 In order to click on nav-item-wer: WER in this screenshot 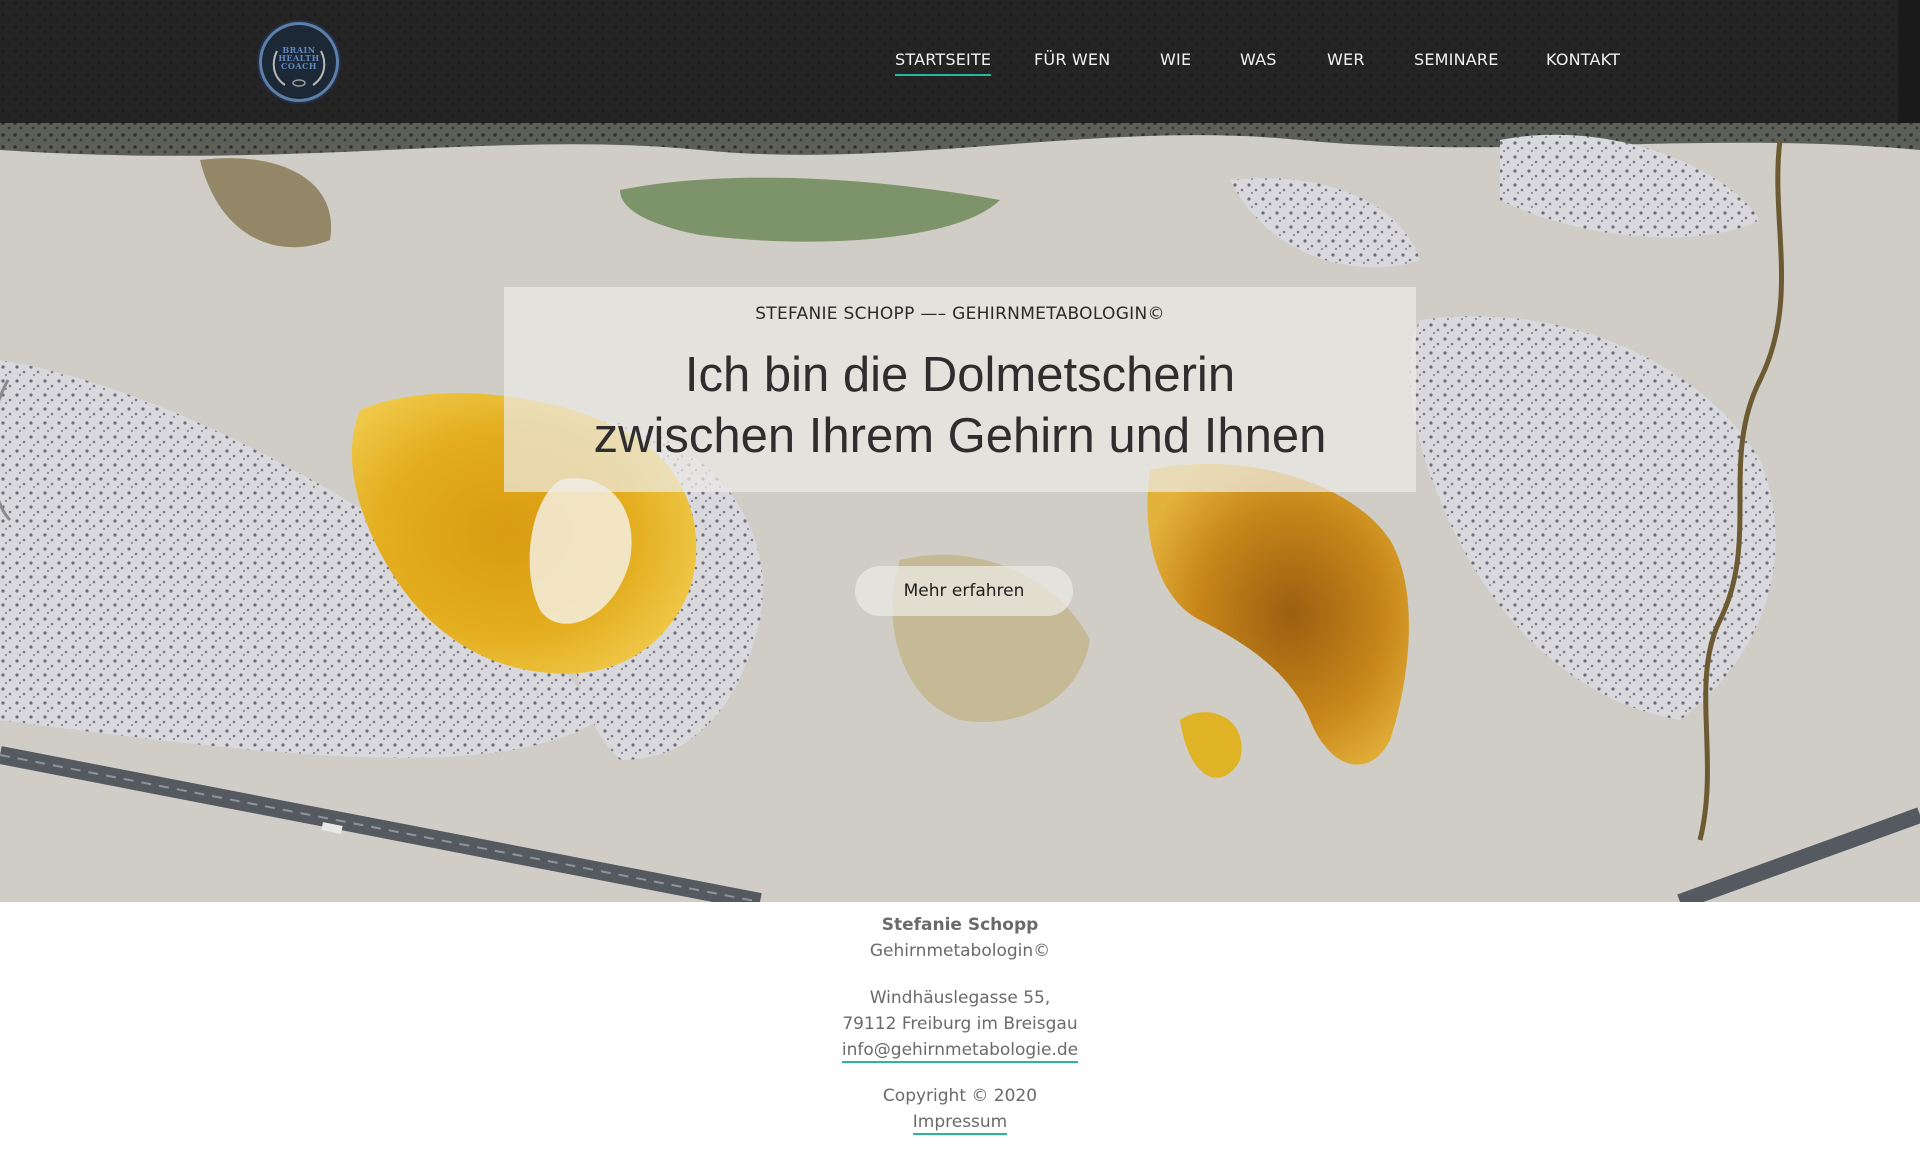, I will do `click(1346, 59)`.